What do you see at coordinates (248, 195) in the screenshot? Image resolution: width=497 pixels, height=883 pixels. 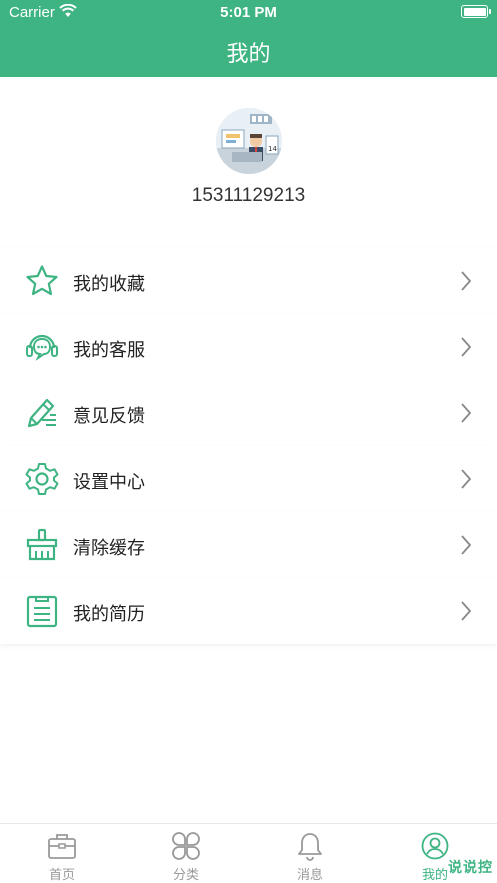 I see `user-phone-number: 15311129213` at bounding box center [248, 195].